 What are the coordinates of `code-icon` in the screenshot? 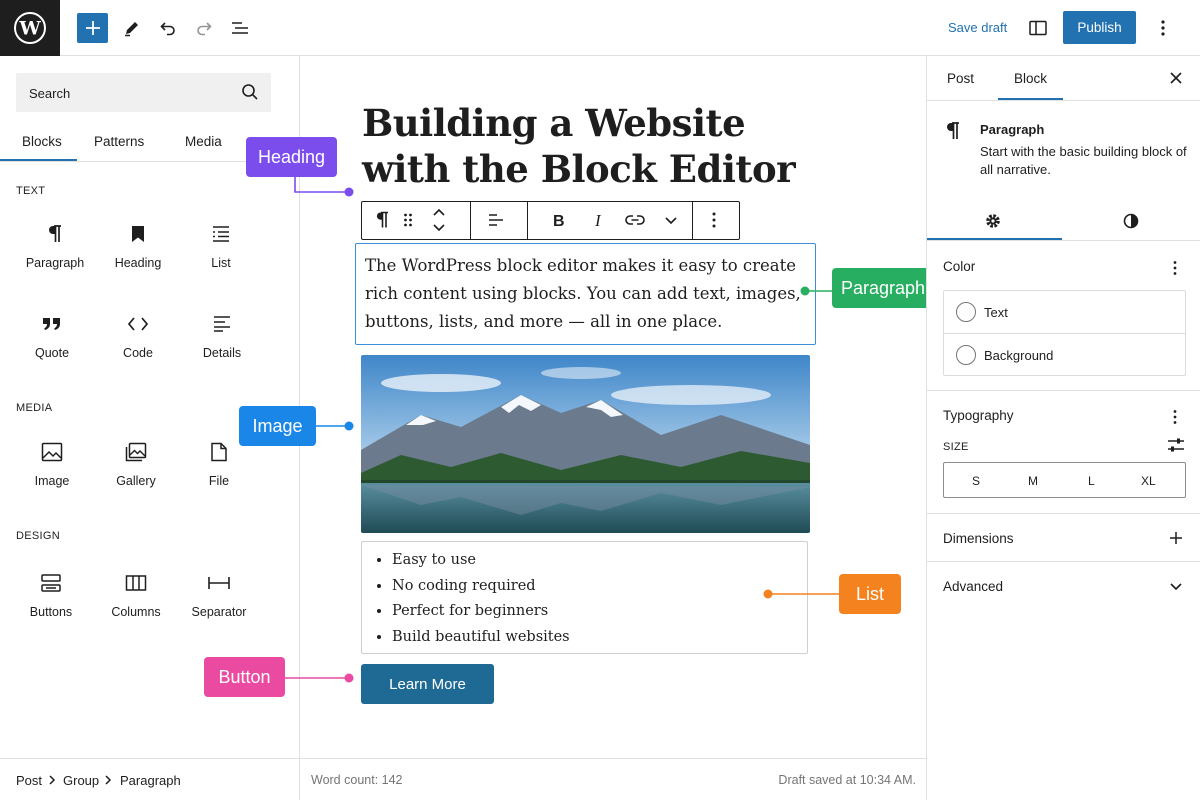 It's located at (138, 324).